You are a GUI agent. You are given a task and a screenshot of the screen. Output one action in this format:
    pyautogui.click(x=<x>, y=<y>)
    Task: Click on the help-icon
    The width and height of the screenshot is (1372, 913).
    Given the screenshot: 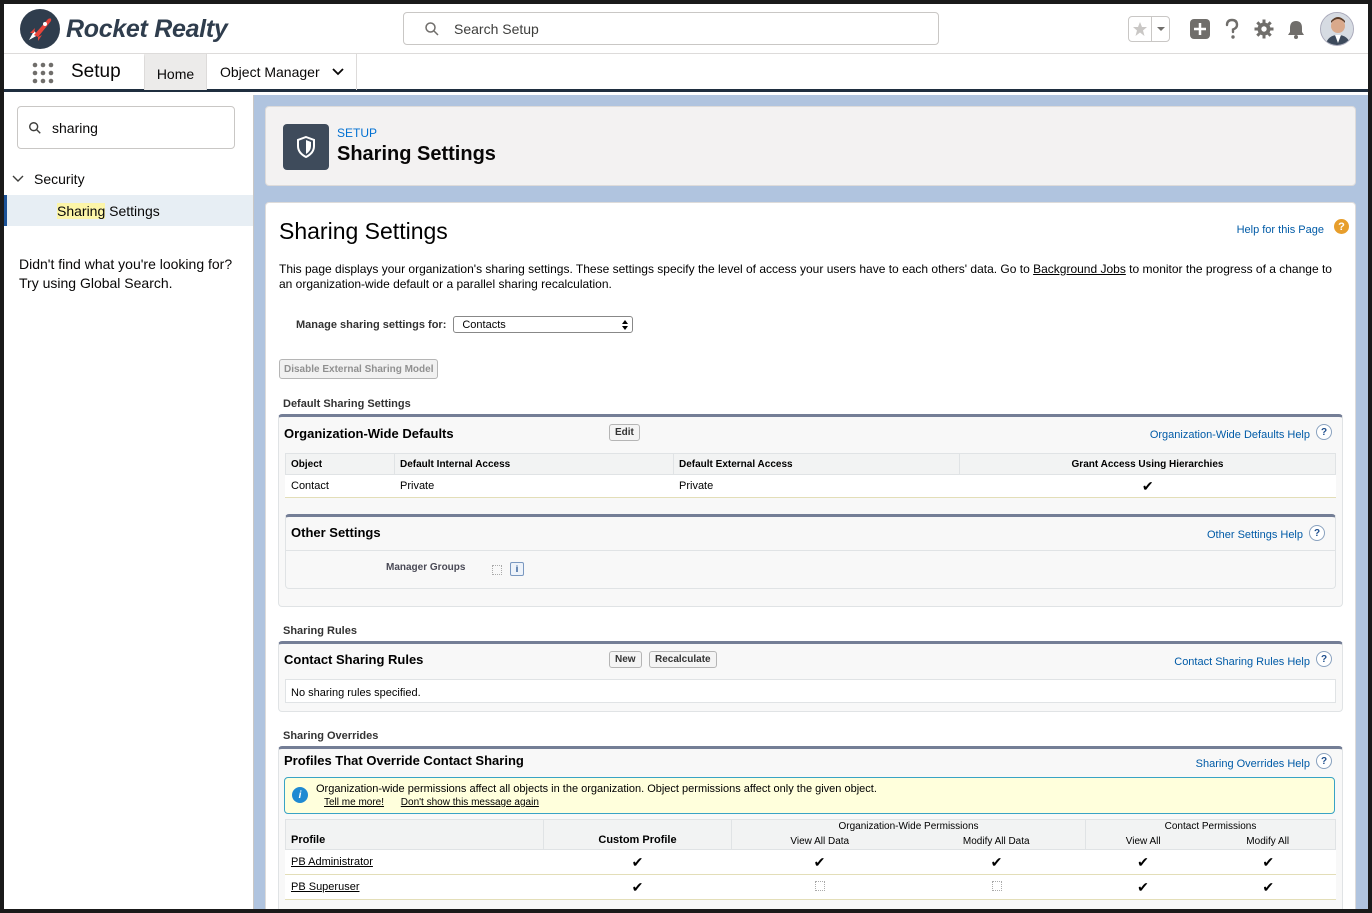 What is the action you would take?
    pyautogui.click(x=1232, y=29)
    